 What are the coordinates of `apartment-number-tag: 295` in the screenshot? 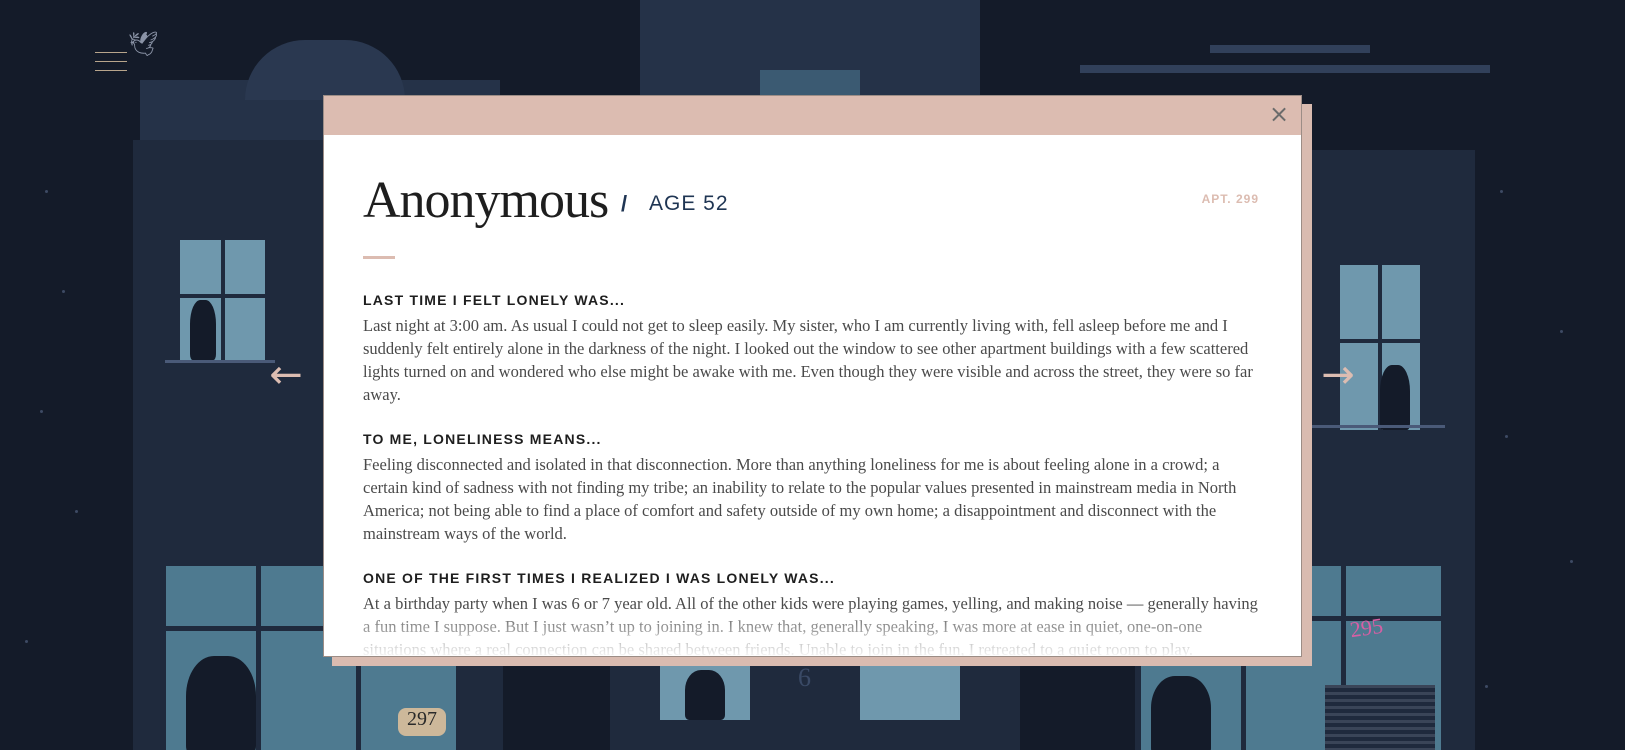 It's located at (1366, 627).